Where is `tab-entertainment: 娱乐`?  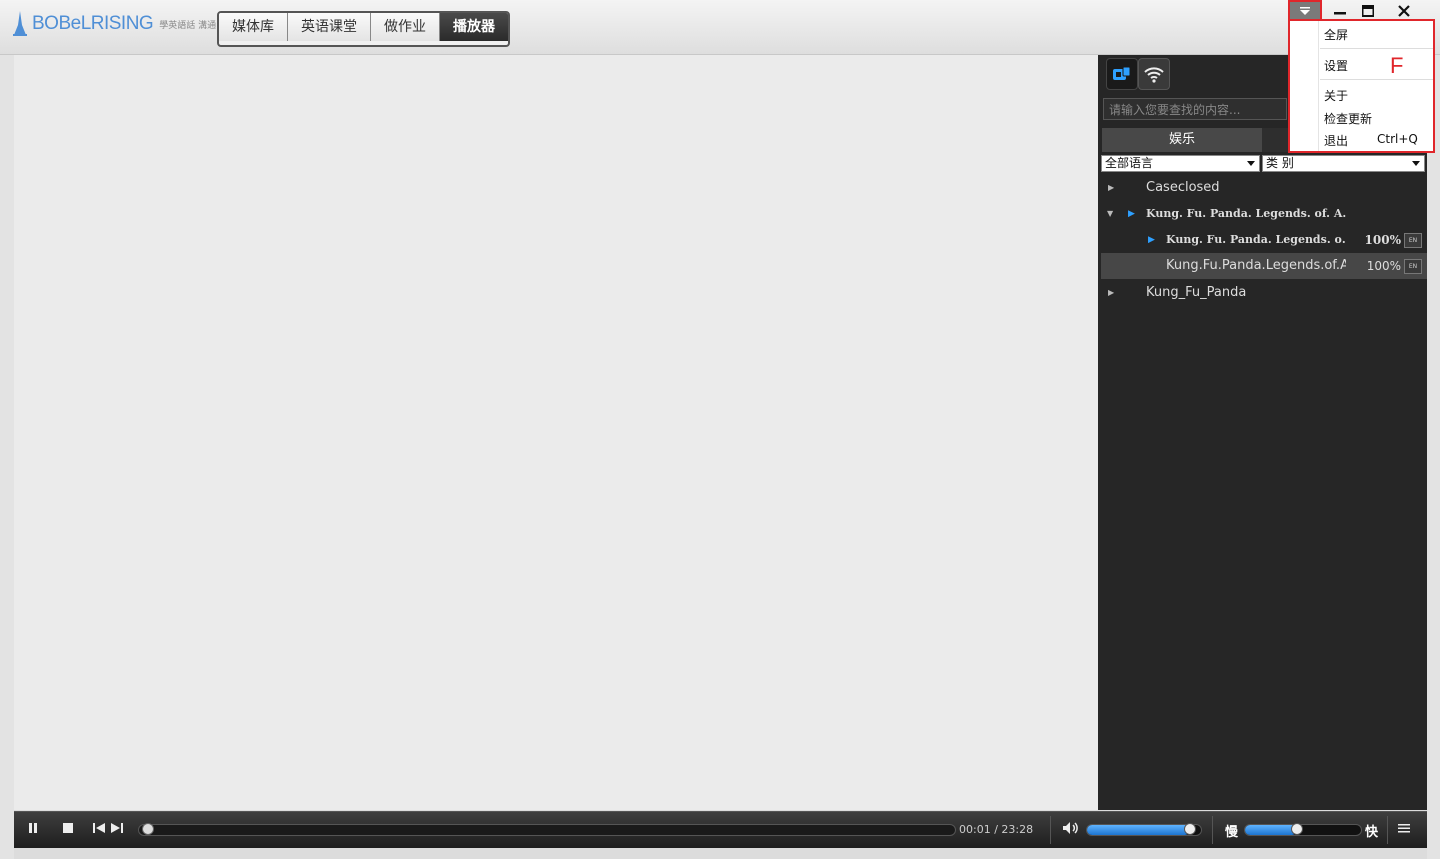 tab-entertainment: 娱乐 is located at coordinates (1182, 140).